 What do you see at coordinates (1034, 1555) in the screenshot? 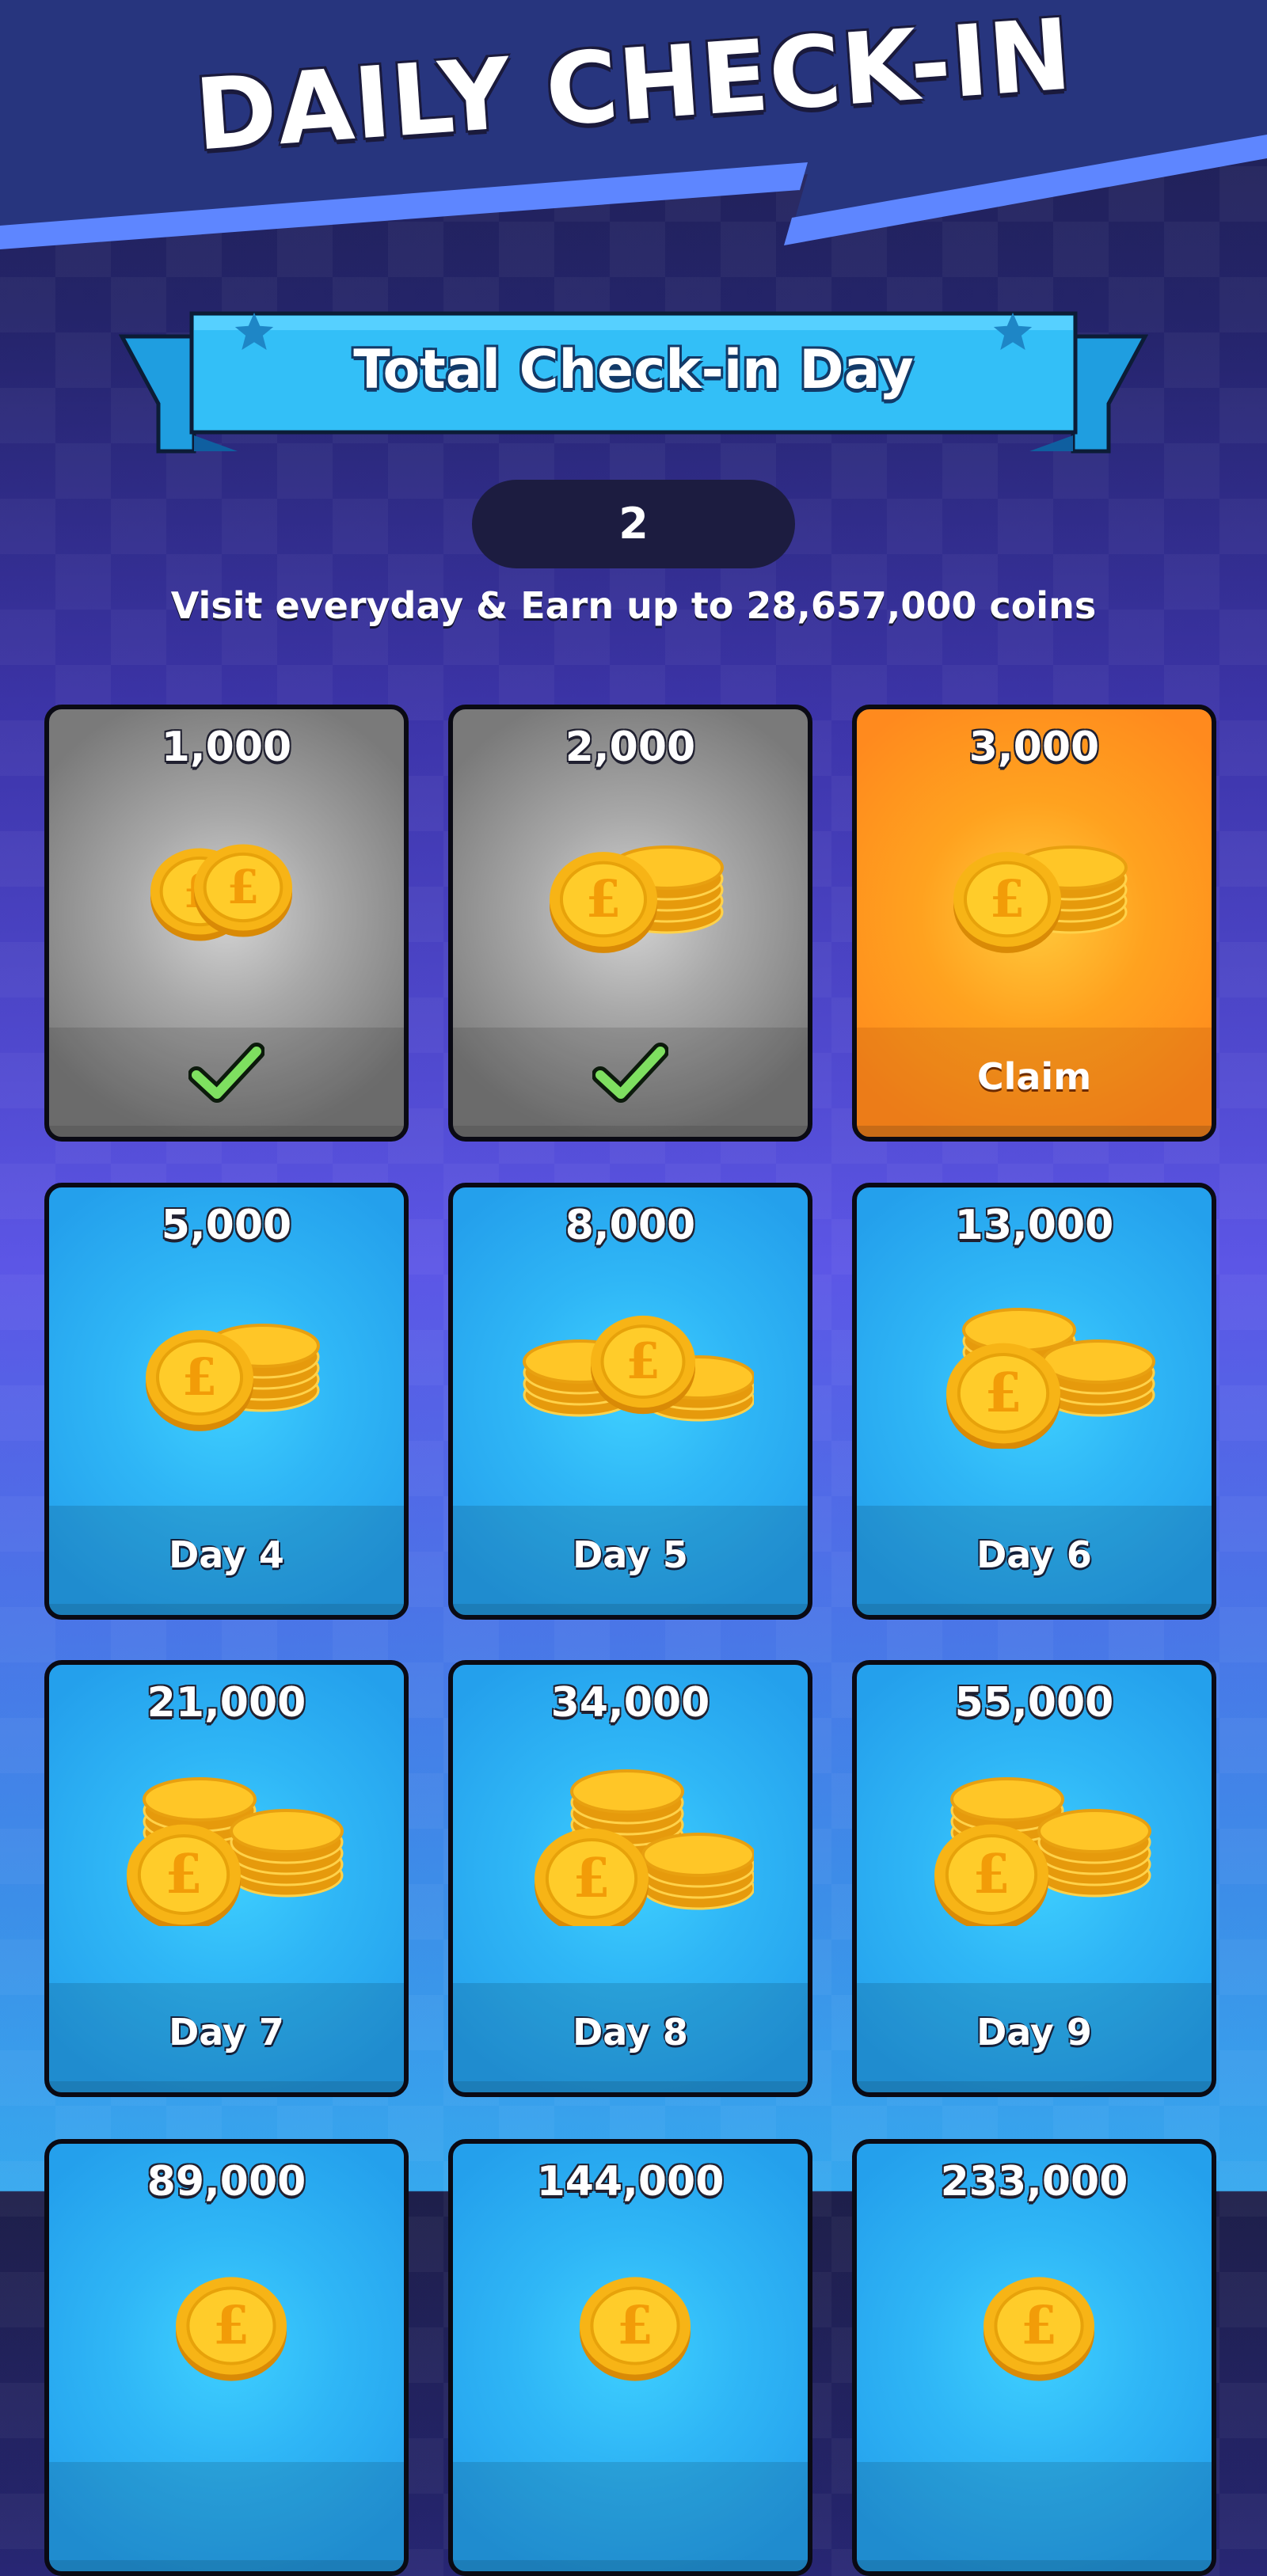
I see `day-label: Day 6` at bounding box center [1034, 1555].